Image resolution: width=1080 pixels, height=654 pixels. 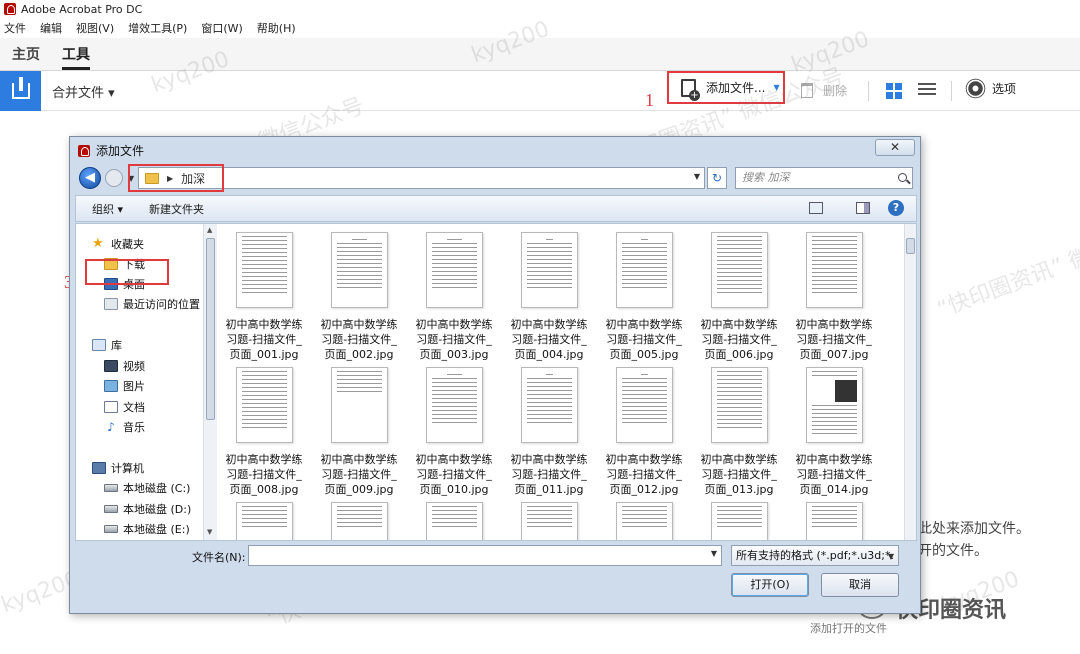 I want to click on watermark: “快印圈资讯” 微信公众号, so click(x=1007, y=268).